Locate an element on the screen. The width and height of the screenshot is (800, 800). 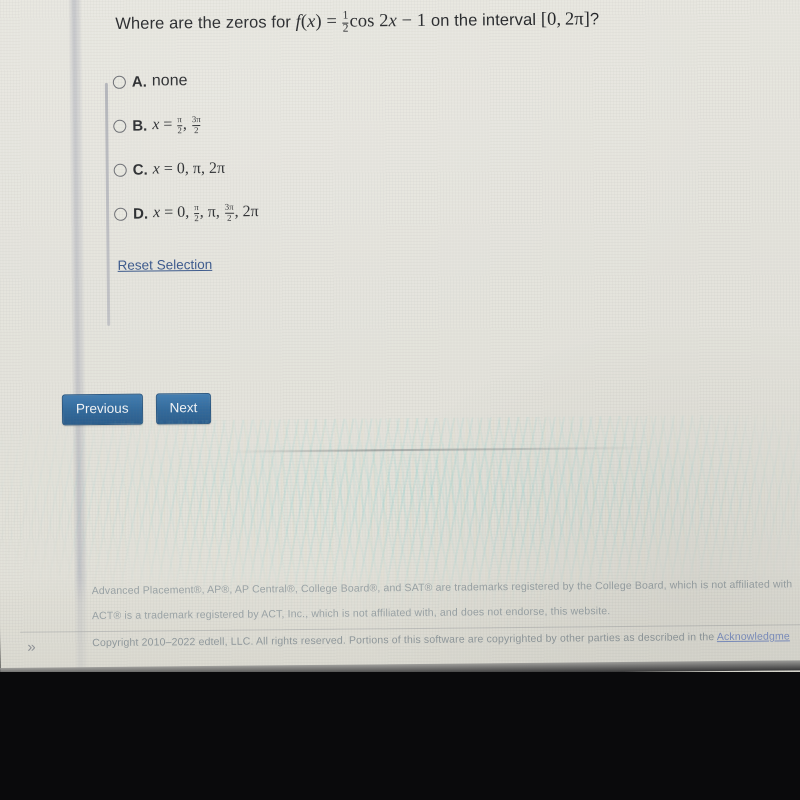
option-b-text: x = π2, 3π 2 is located at coordinates (176, 124).